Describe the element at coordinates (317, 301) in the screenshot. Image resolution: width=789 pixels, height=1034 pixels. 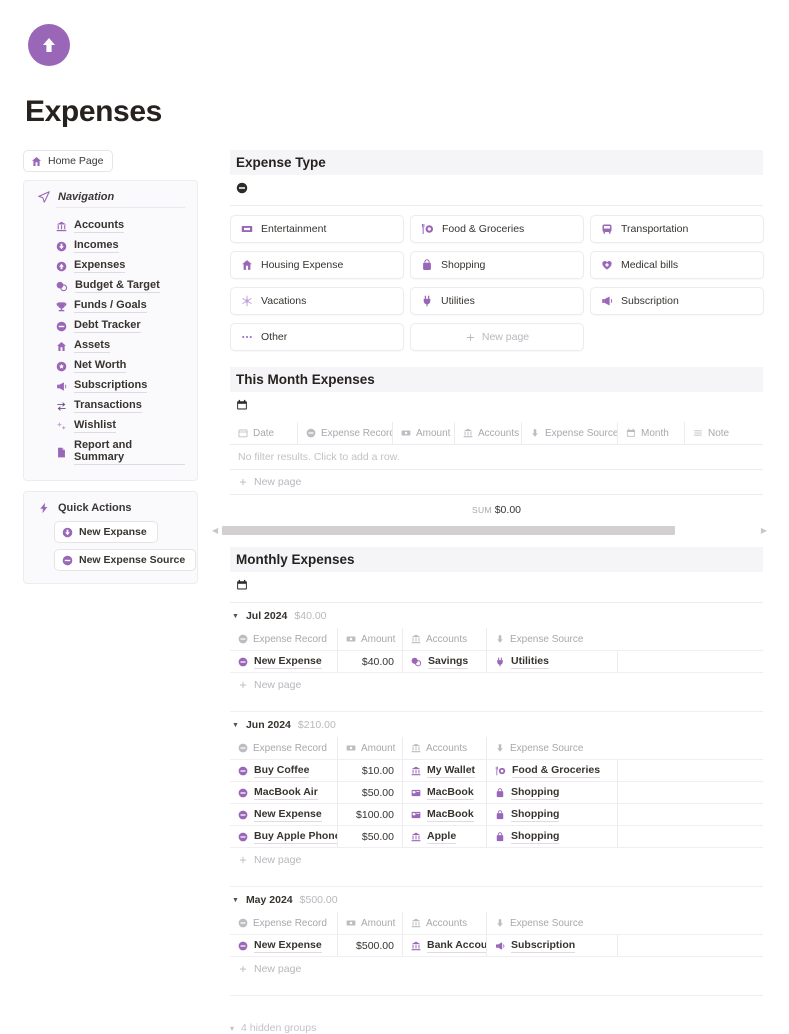
I see `expense-type-card-vacations: Vacations` at that location.